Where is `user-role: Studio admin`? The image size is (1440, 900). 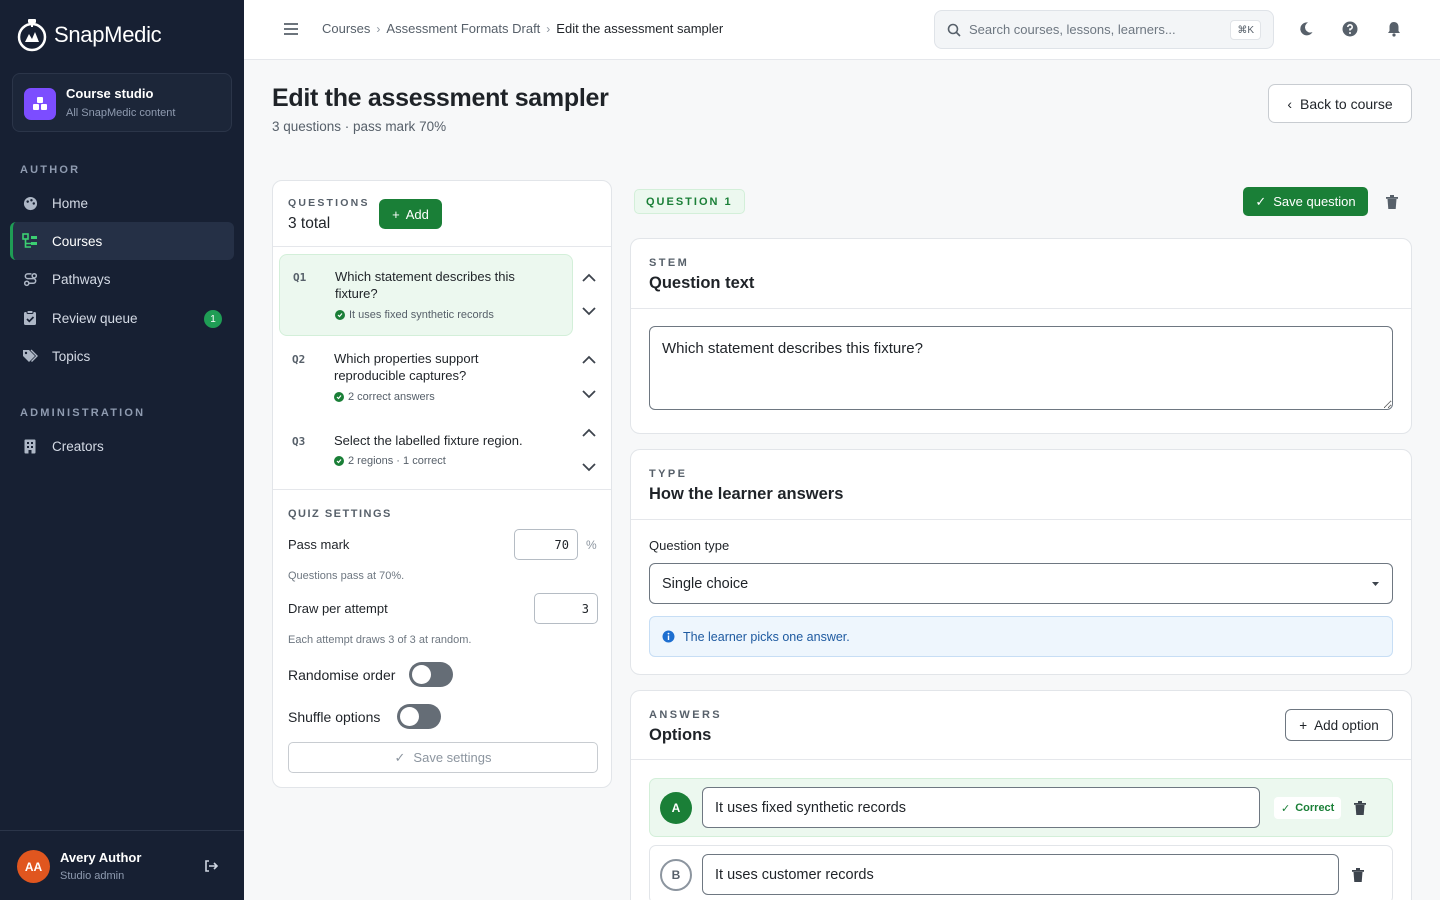
user-role: Studio admin is located at coordinates (92, 876).